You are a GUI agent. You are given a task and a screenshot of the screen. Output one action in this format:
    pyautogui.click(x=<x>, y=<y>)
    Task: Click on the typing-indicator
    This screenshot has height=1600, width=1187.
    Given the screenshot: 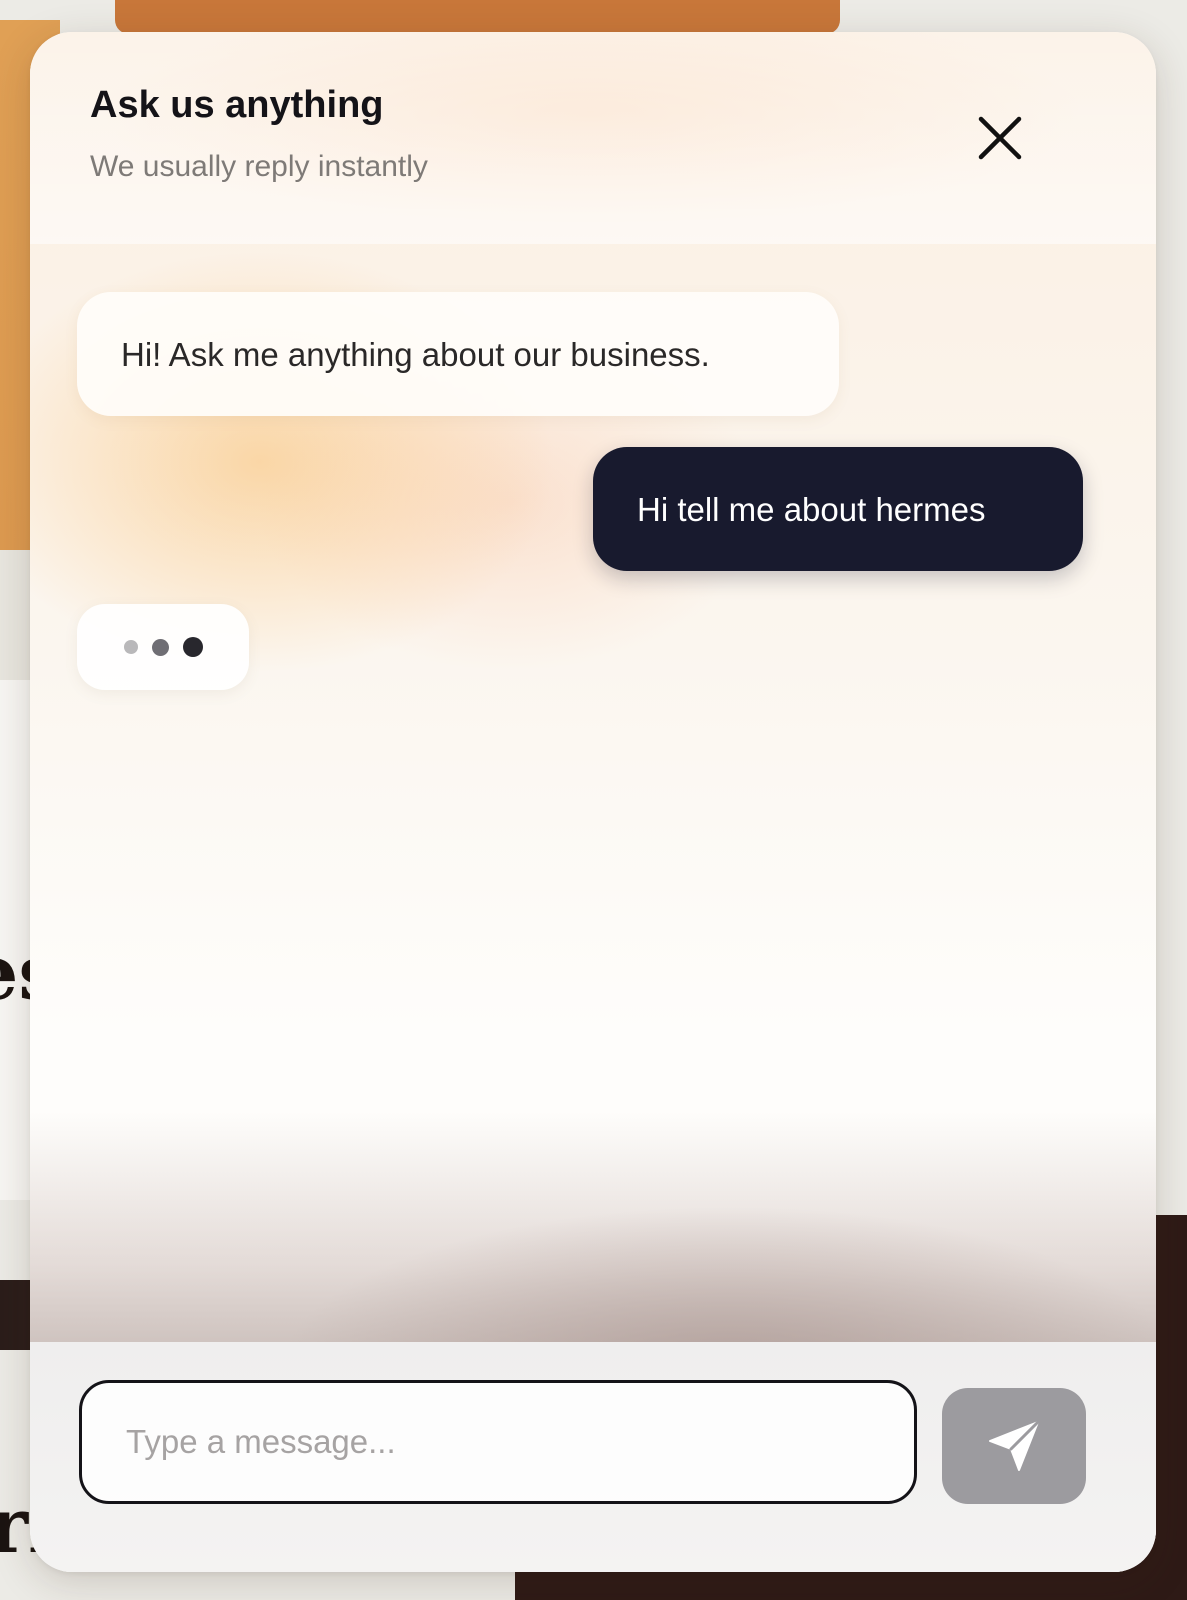 What is the action you would take?
    pyautogui.click(x=163, y=647)
    